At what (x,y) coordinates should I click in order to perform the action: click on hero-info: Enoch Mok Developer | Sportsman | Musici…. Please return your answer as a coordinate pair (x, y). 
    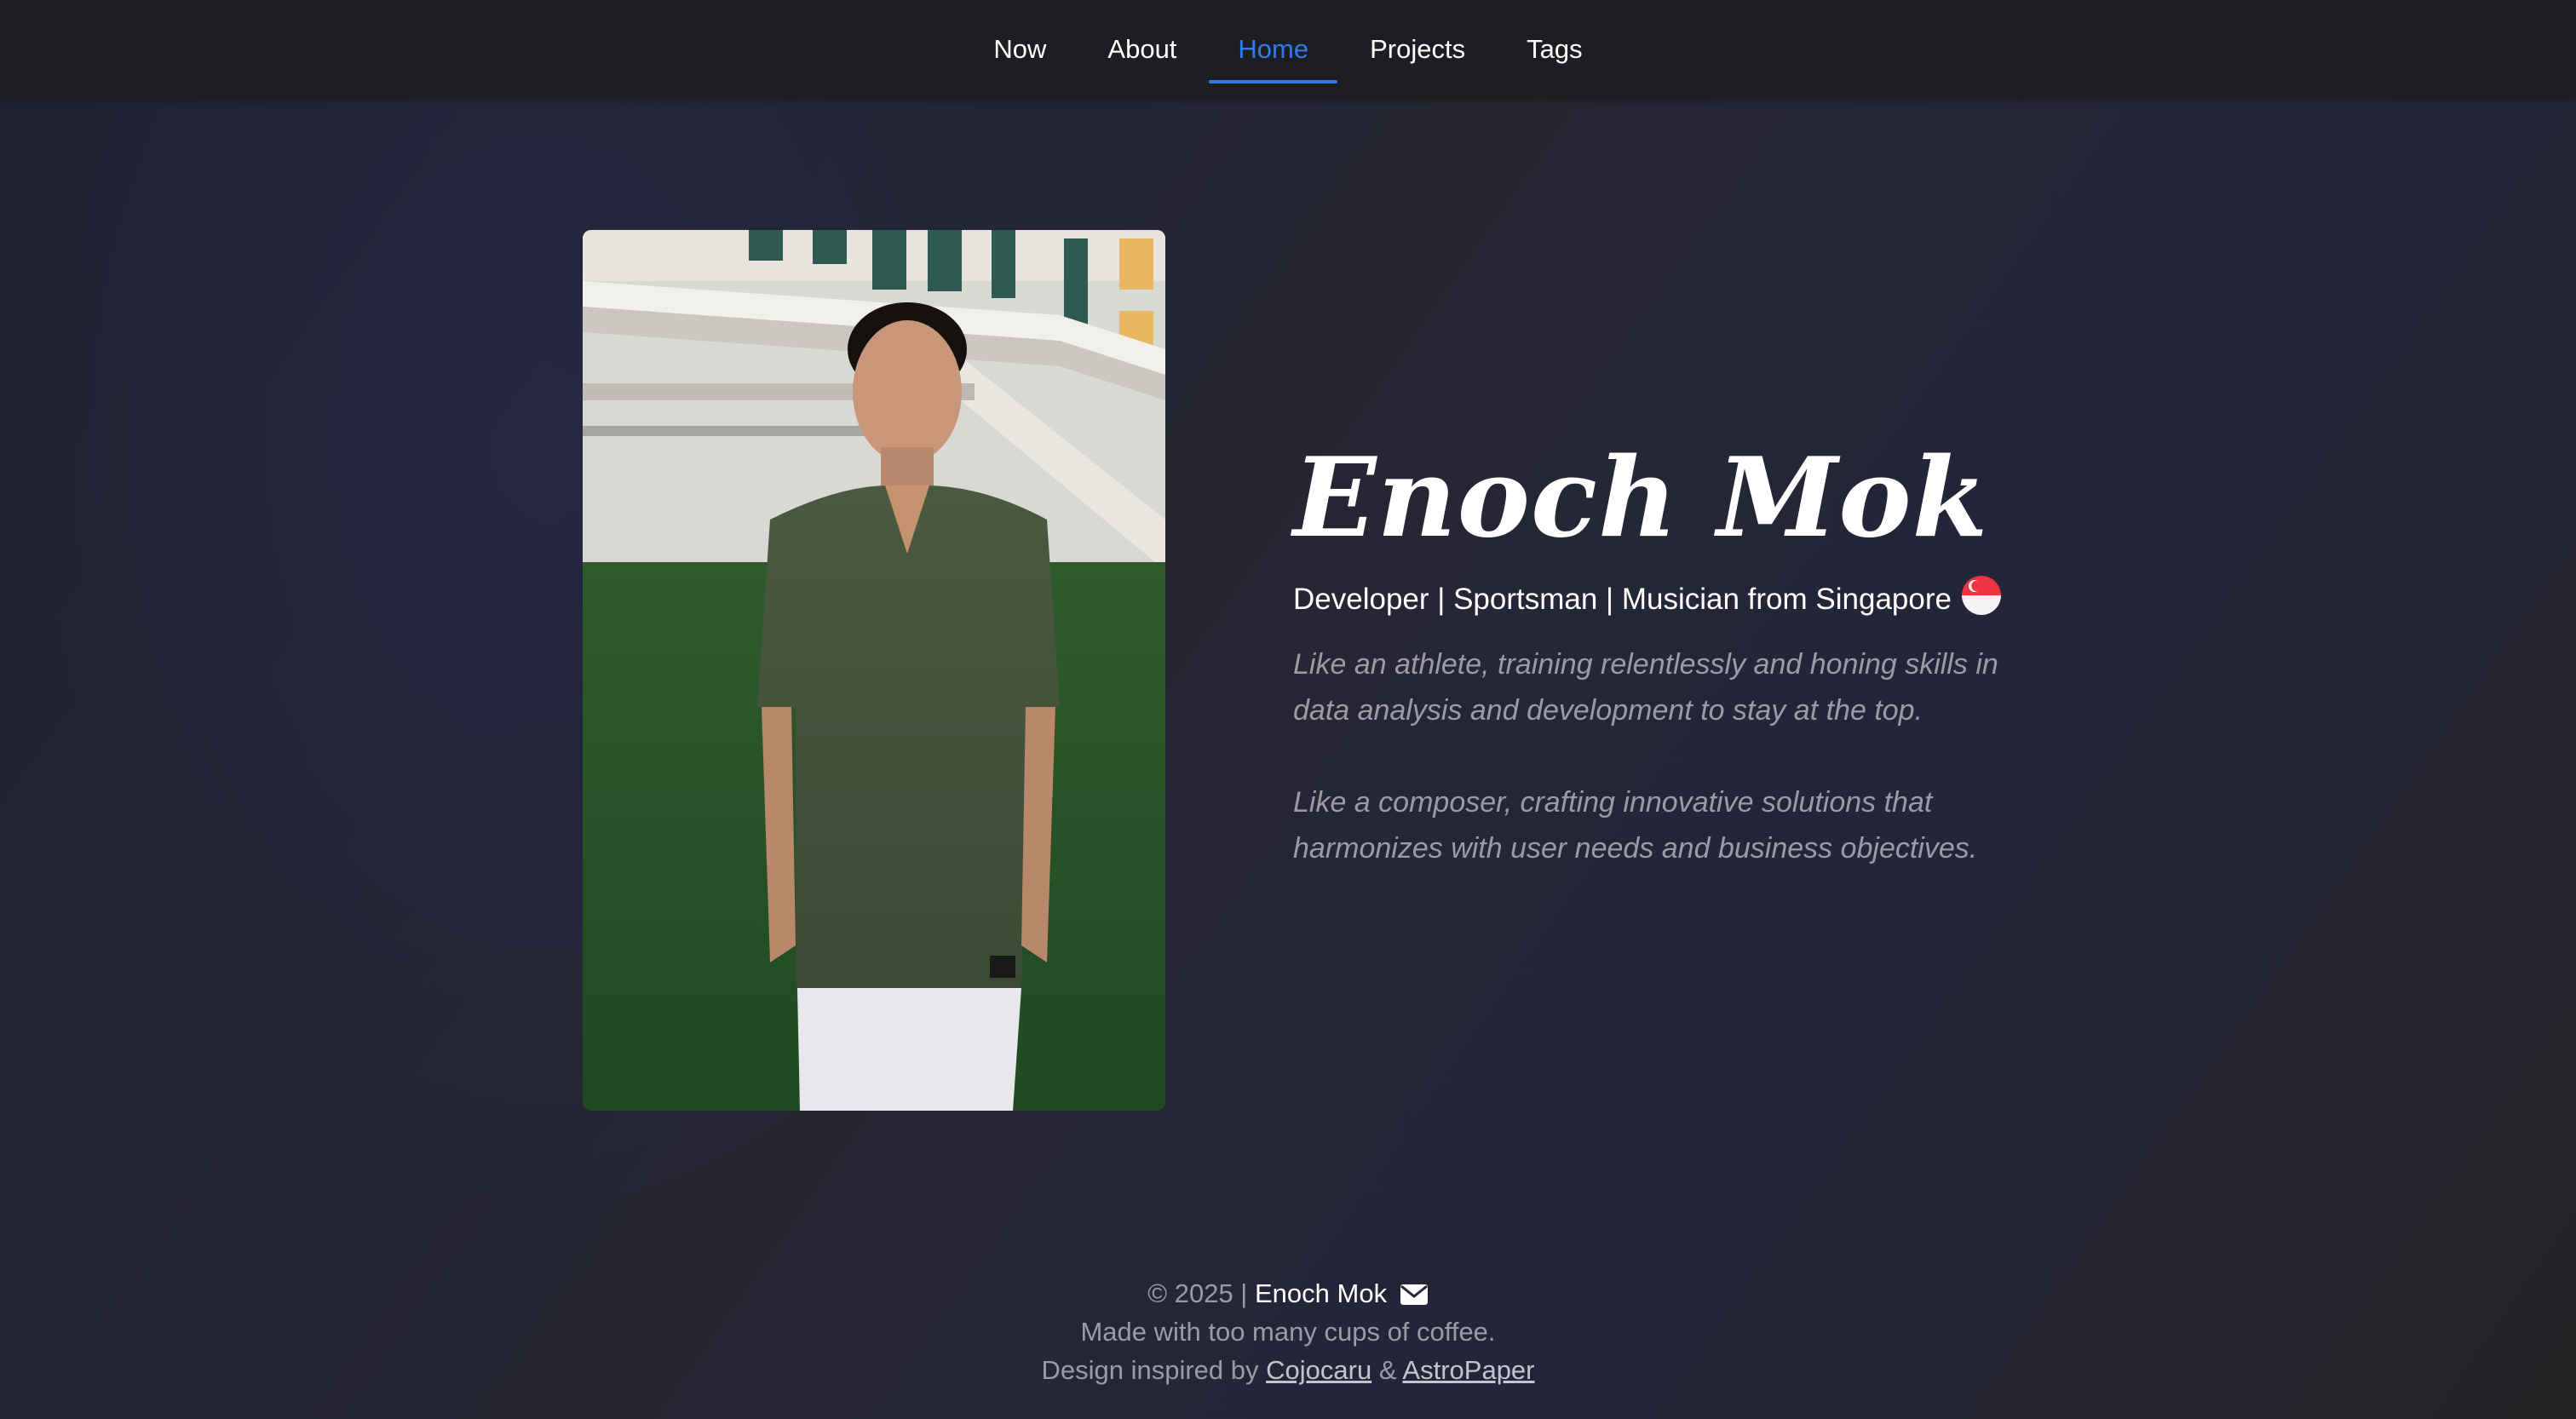
    Looking at the image, I should click on (1677, 648).